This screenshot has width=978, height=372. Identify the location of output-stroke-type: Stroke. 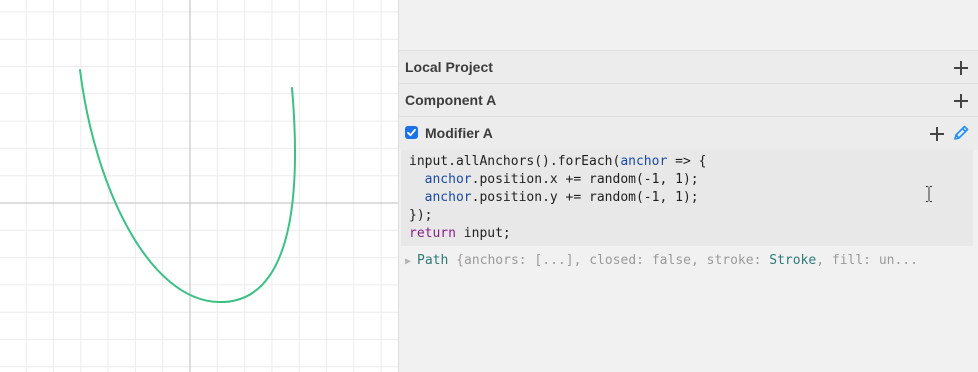
(793, 260).